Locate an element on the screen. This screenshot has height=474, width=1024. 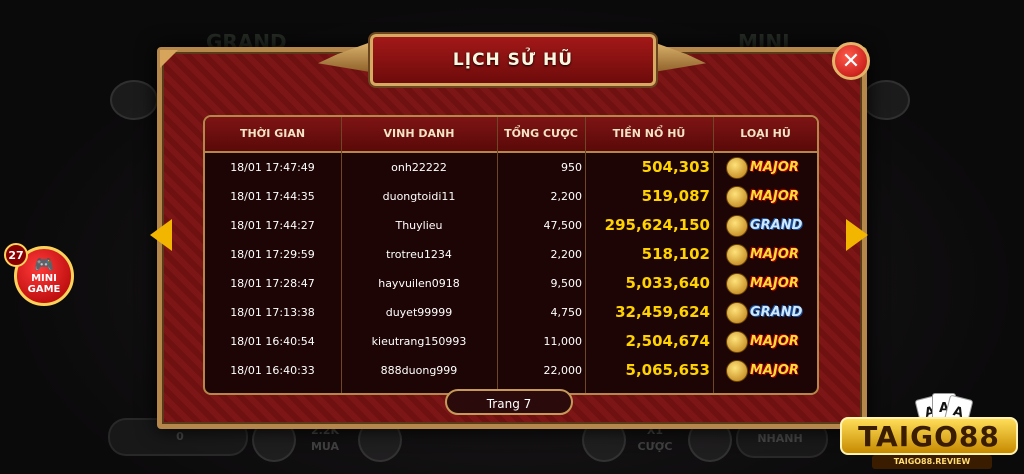
header-total-bet: TỔNG CƯỢC is located at coordinates (541, 133).